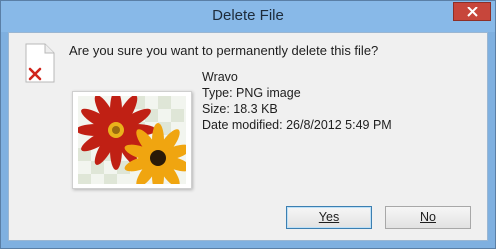 This screenshot has width=496, height=249. Describe the element at coordinates (297, 125) in the screenshot. I see `file-date-modified: Date modified: 26/8/2012 5:49 PM` at that location.